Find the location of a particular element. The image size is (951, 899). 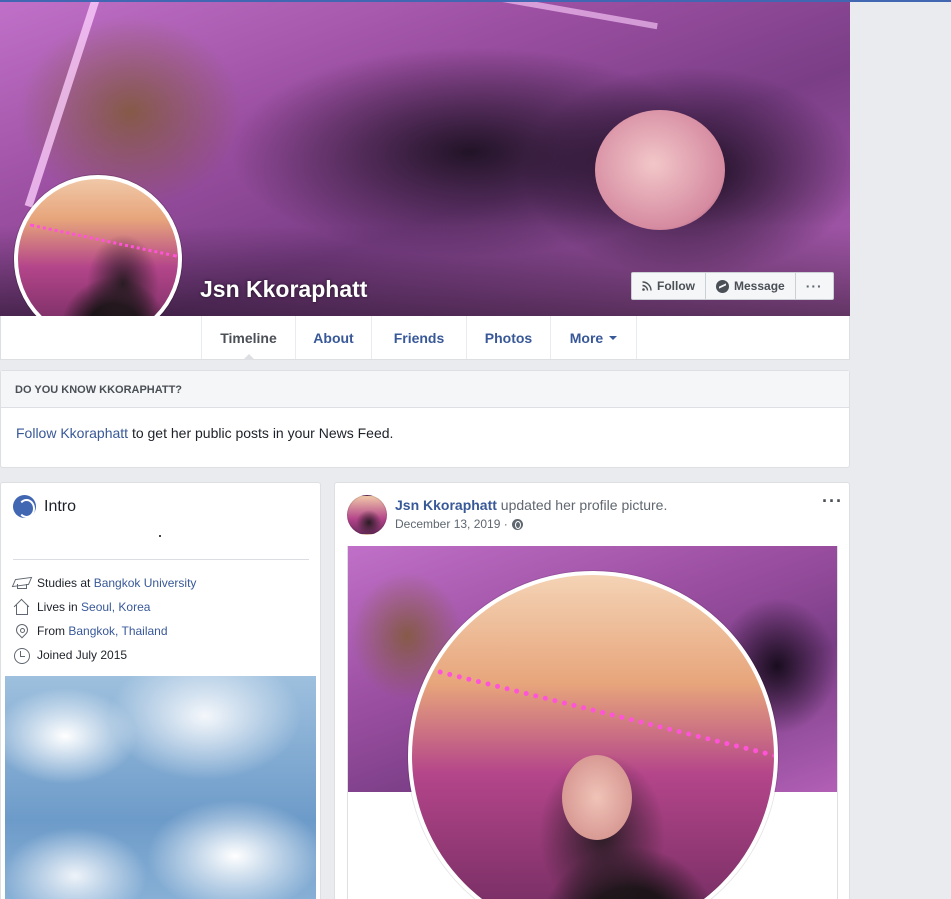

tab-timeline: Timeline is located at coordinates (248, 338).